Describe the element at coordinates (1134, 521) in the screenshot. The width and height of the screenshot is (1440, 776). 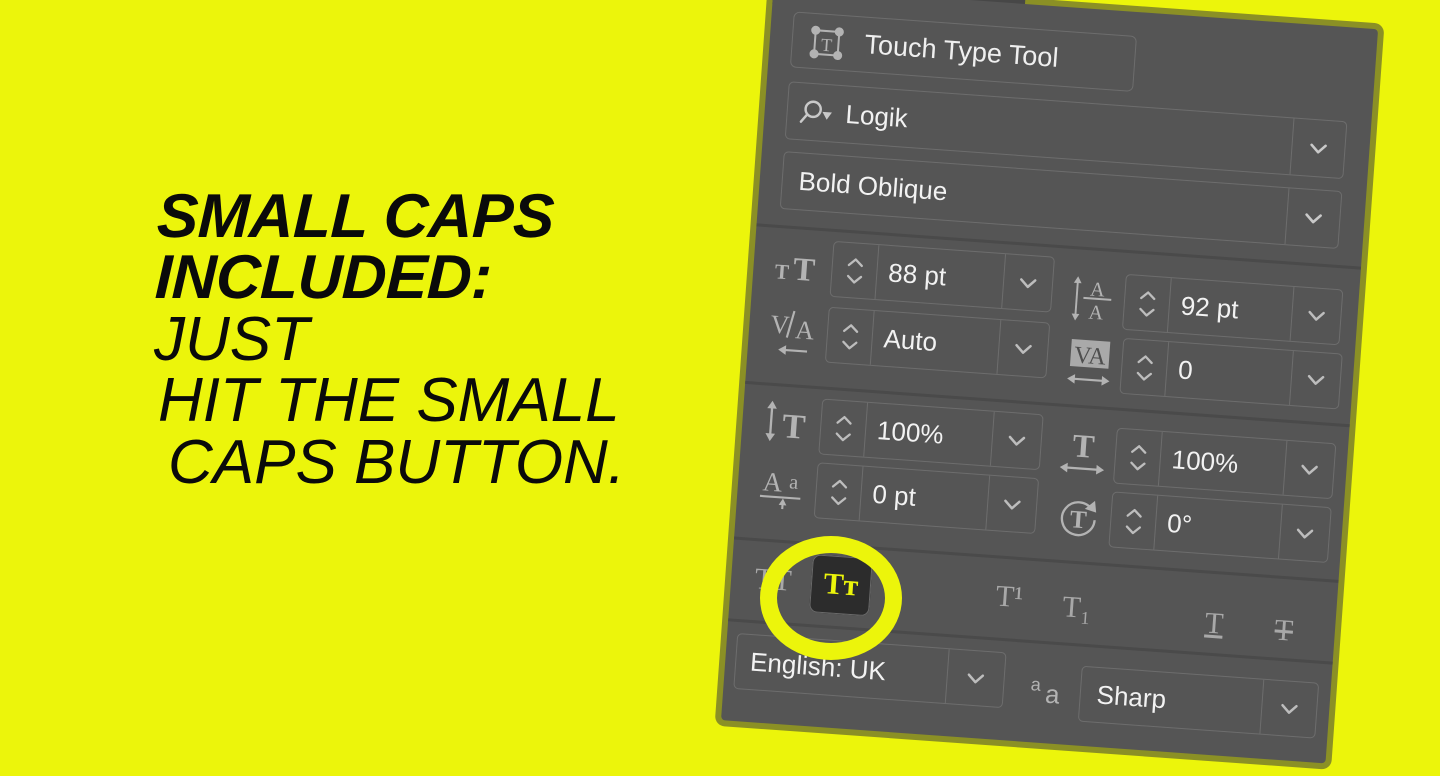
I see `character-rotation-stepper` at that location.